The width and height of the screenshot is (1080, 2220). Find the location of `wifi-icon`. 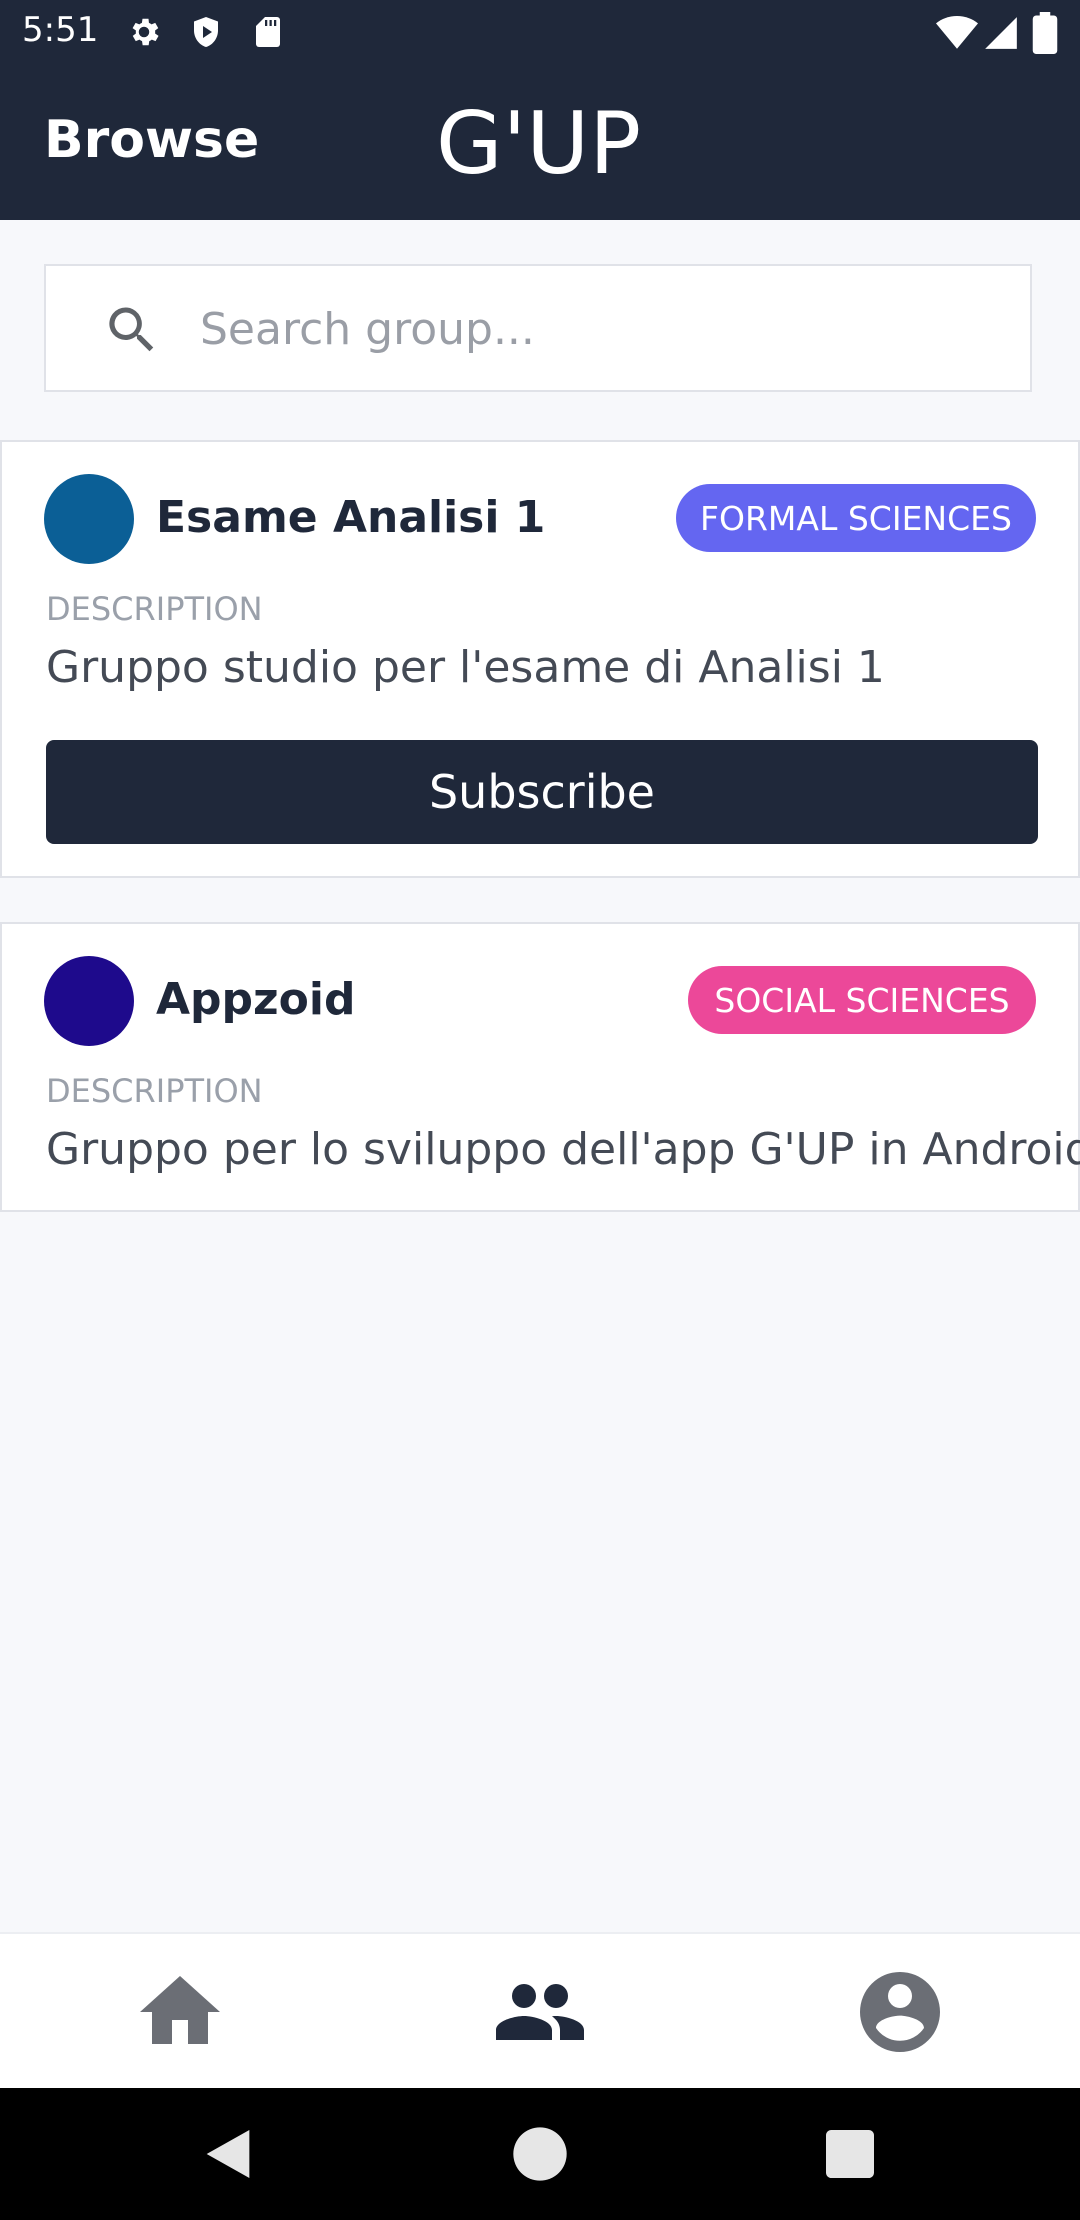

wifi-icon is located at coordinates (957, 32).